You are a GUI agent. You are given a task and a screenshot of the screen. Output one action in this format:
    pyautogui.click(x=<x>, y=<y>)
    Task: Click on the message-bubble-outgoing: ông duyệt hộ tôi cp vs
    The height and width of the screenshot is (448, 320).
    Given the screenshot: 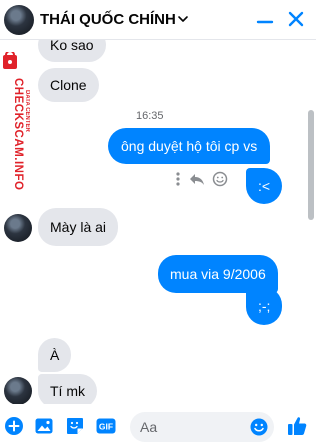 What is the action you would take?
    pyautogui.click(x=189, y=146)
    